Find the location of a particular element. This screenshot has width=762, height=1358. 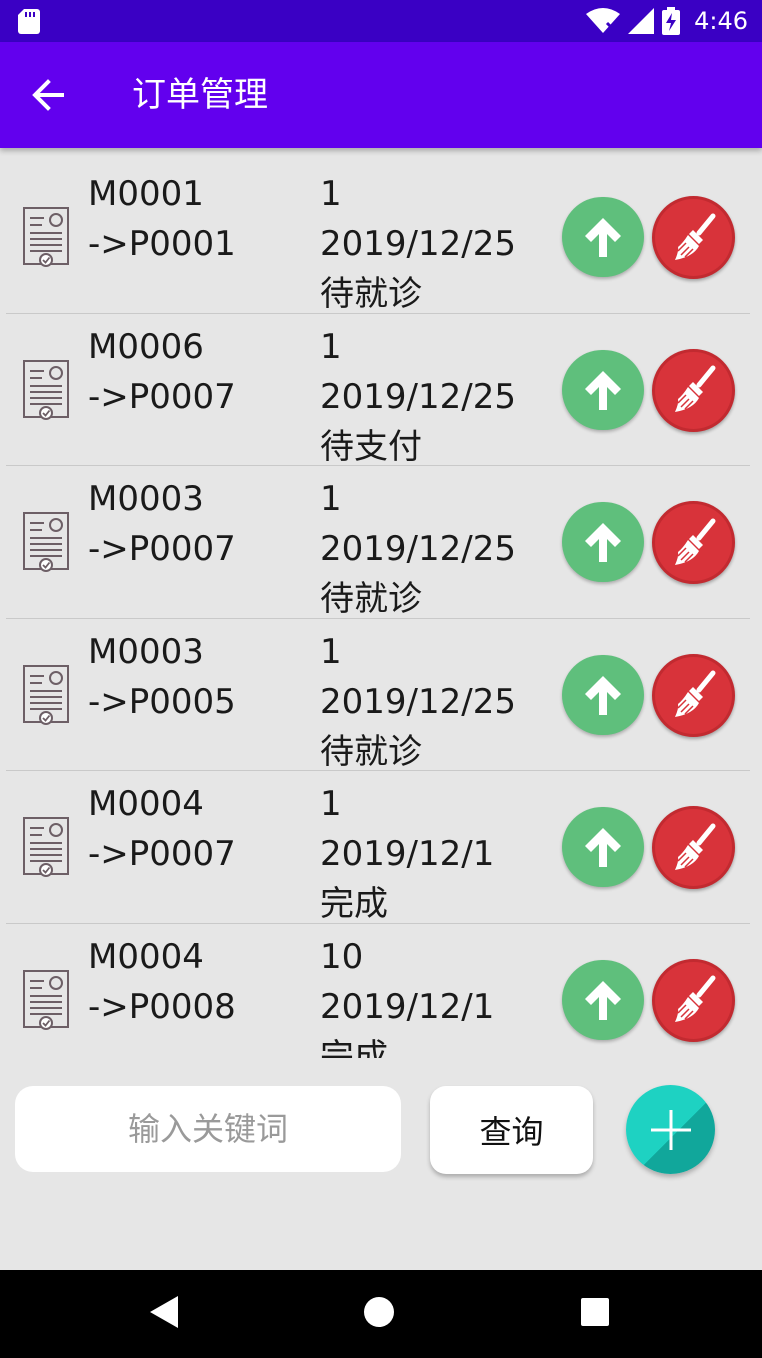

order-status: 待支付 is located at coordinates (371, 446).